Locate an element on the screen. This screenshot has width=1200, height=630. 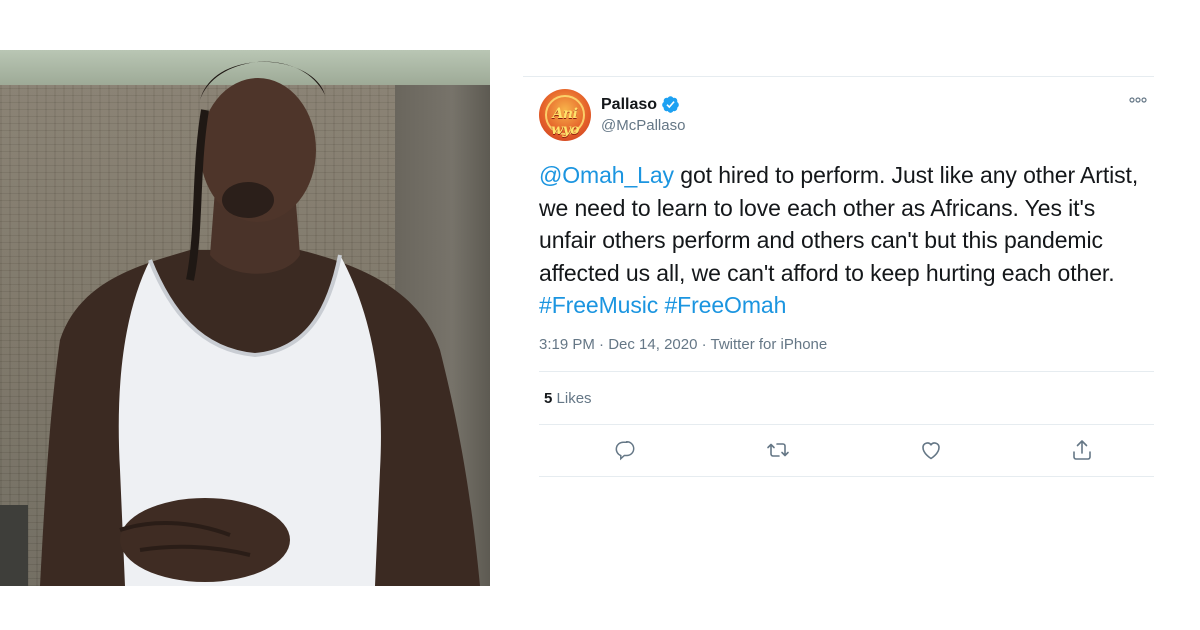
verified-badge-icon is located at coordinates (670, 104).